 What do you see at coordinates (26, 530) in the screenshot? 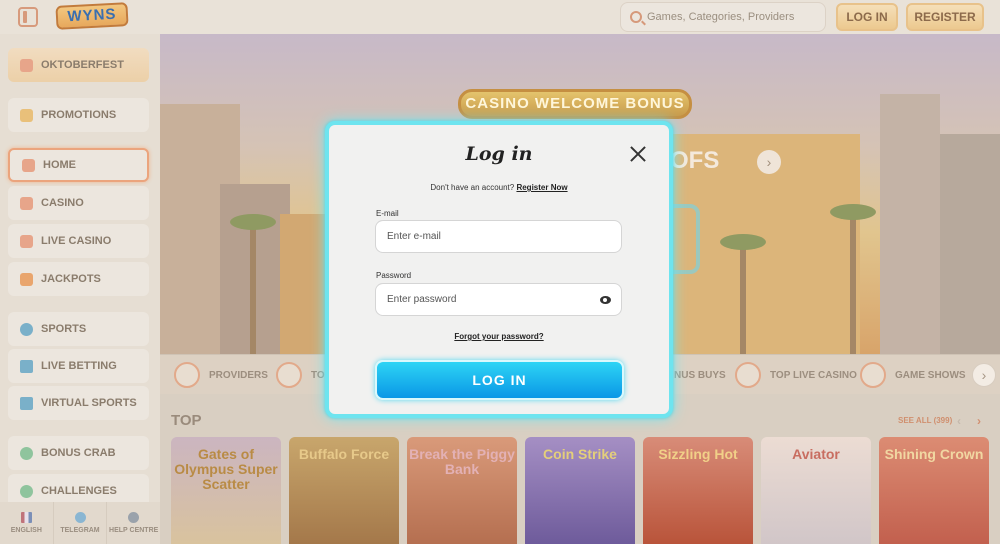
I see `language-label: ENGLISH` at bounding box center [26, 530].